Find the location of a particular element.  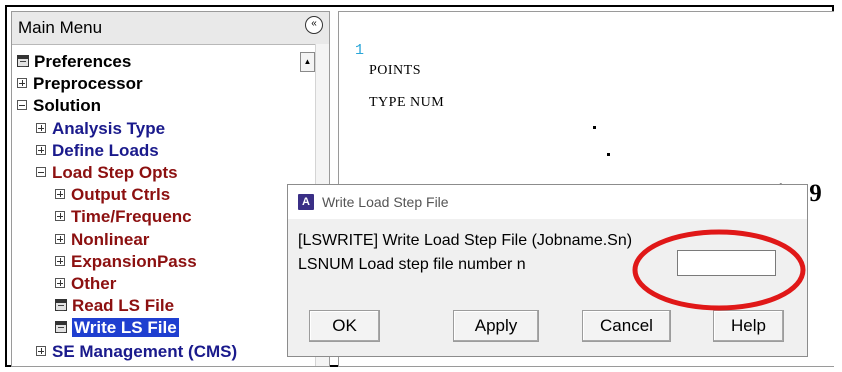

lsnum-label: LSNUM Load step file number n is located at coordinates (412, 264).